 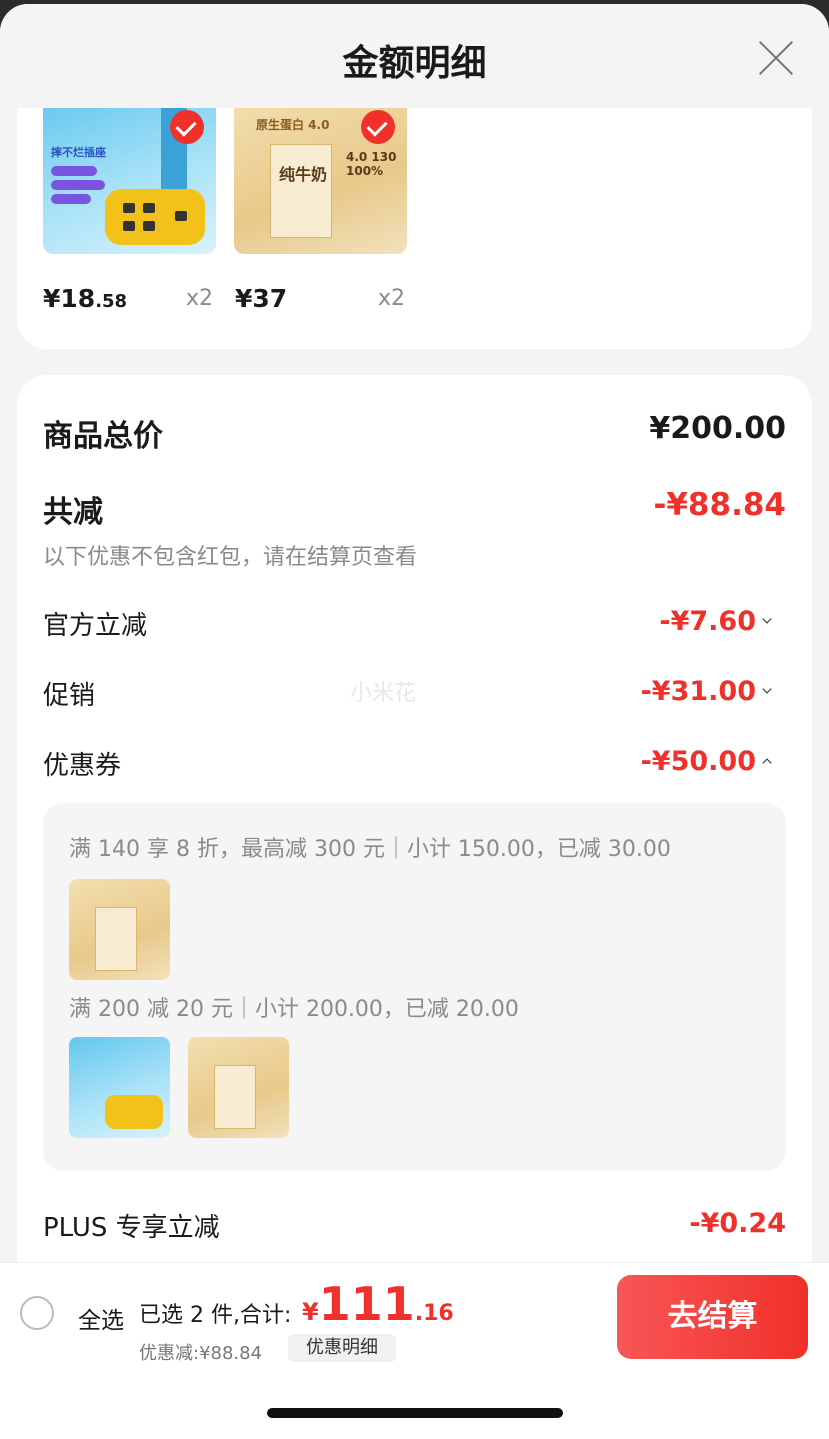 I want to click on milk-art-deco: 4.0 130 100%, so click(x=371, y=164).